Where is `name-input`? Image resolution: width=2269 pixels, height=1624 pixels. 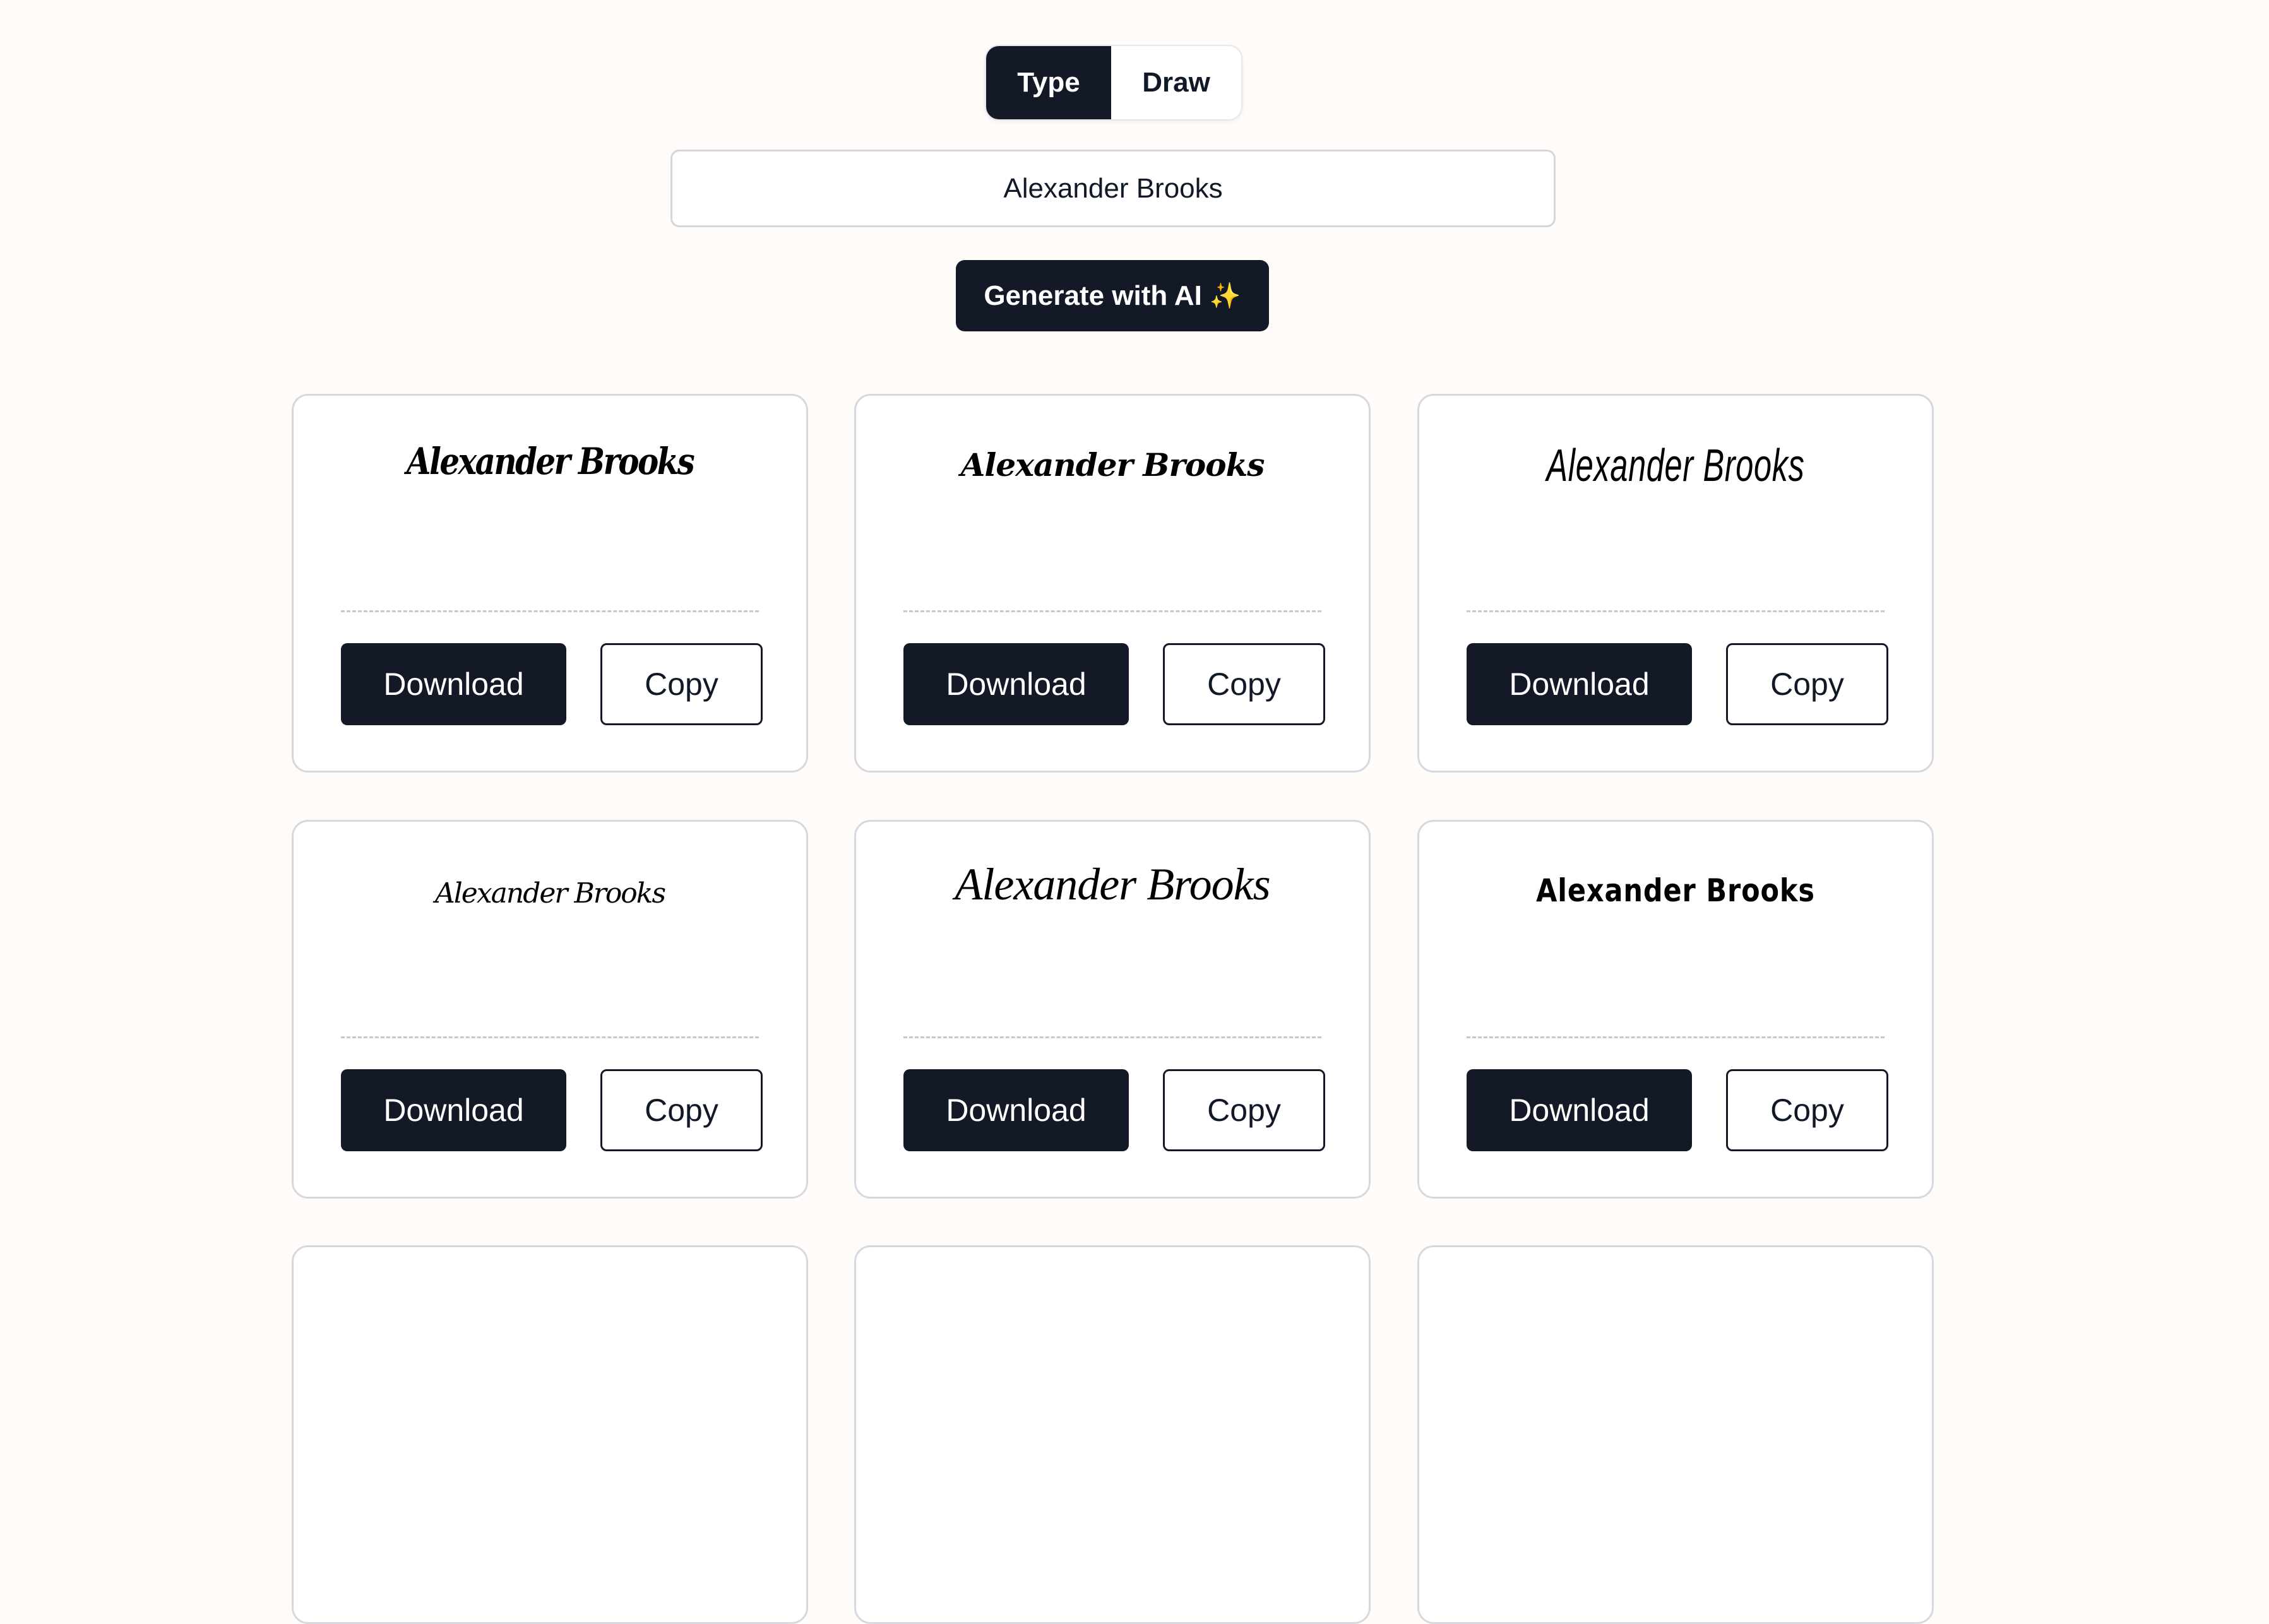 name-input is located at coordinates (1113, 189).